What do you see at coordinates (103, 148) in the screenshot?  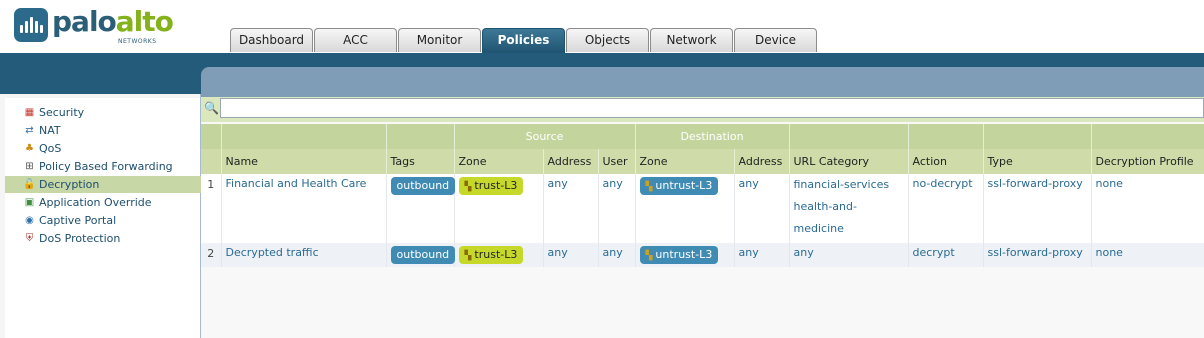 I see `sidebar-item-qos: ♣ QoS` at bounding box center [103, 148].